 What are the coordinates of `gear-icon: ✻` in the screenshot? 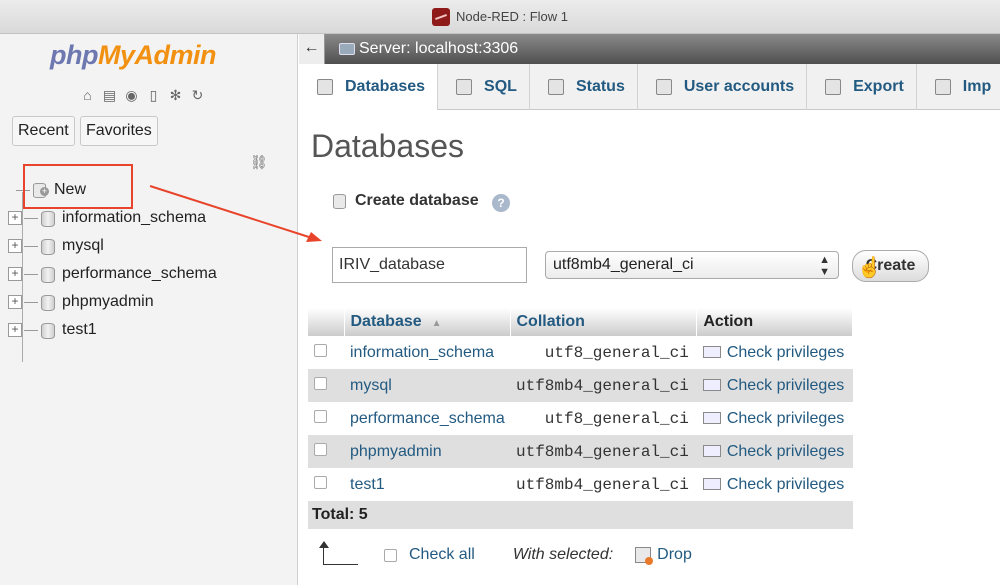 It's located at (175, 95).